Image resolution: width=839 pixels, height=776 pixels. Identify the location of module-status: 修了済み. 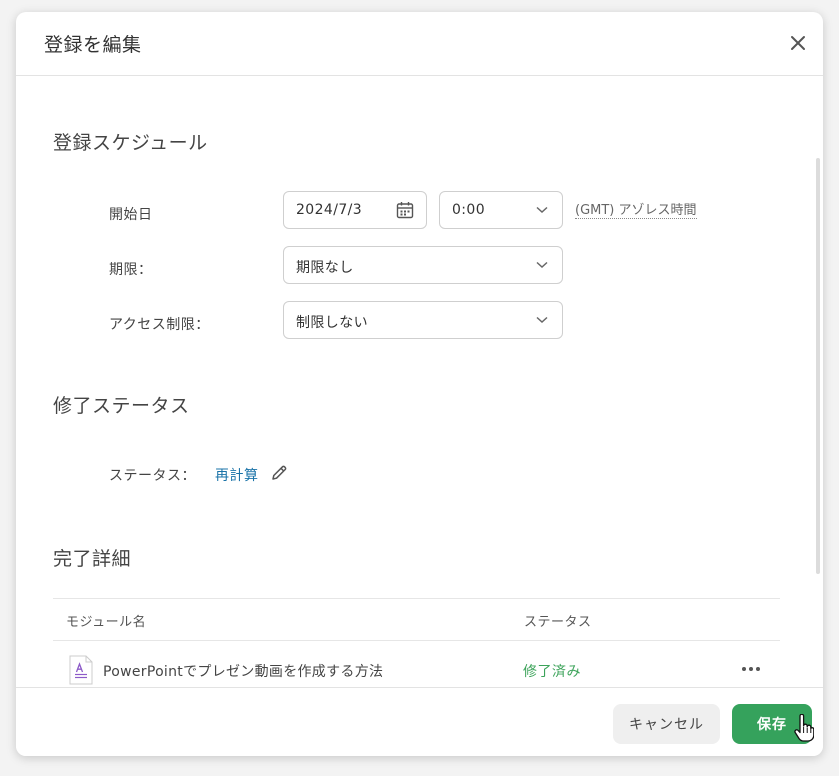
(552, 672).